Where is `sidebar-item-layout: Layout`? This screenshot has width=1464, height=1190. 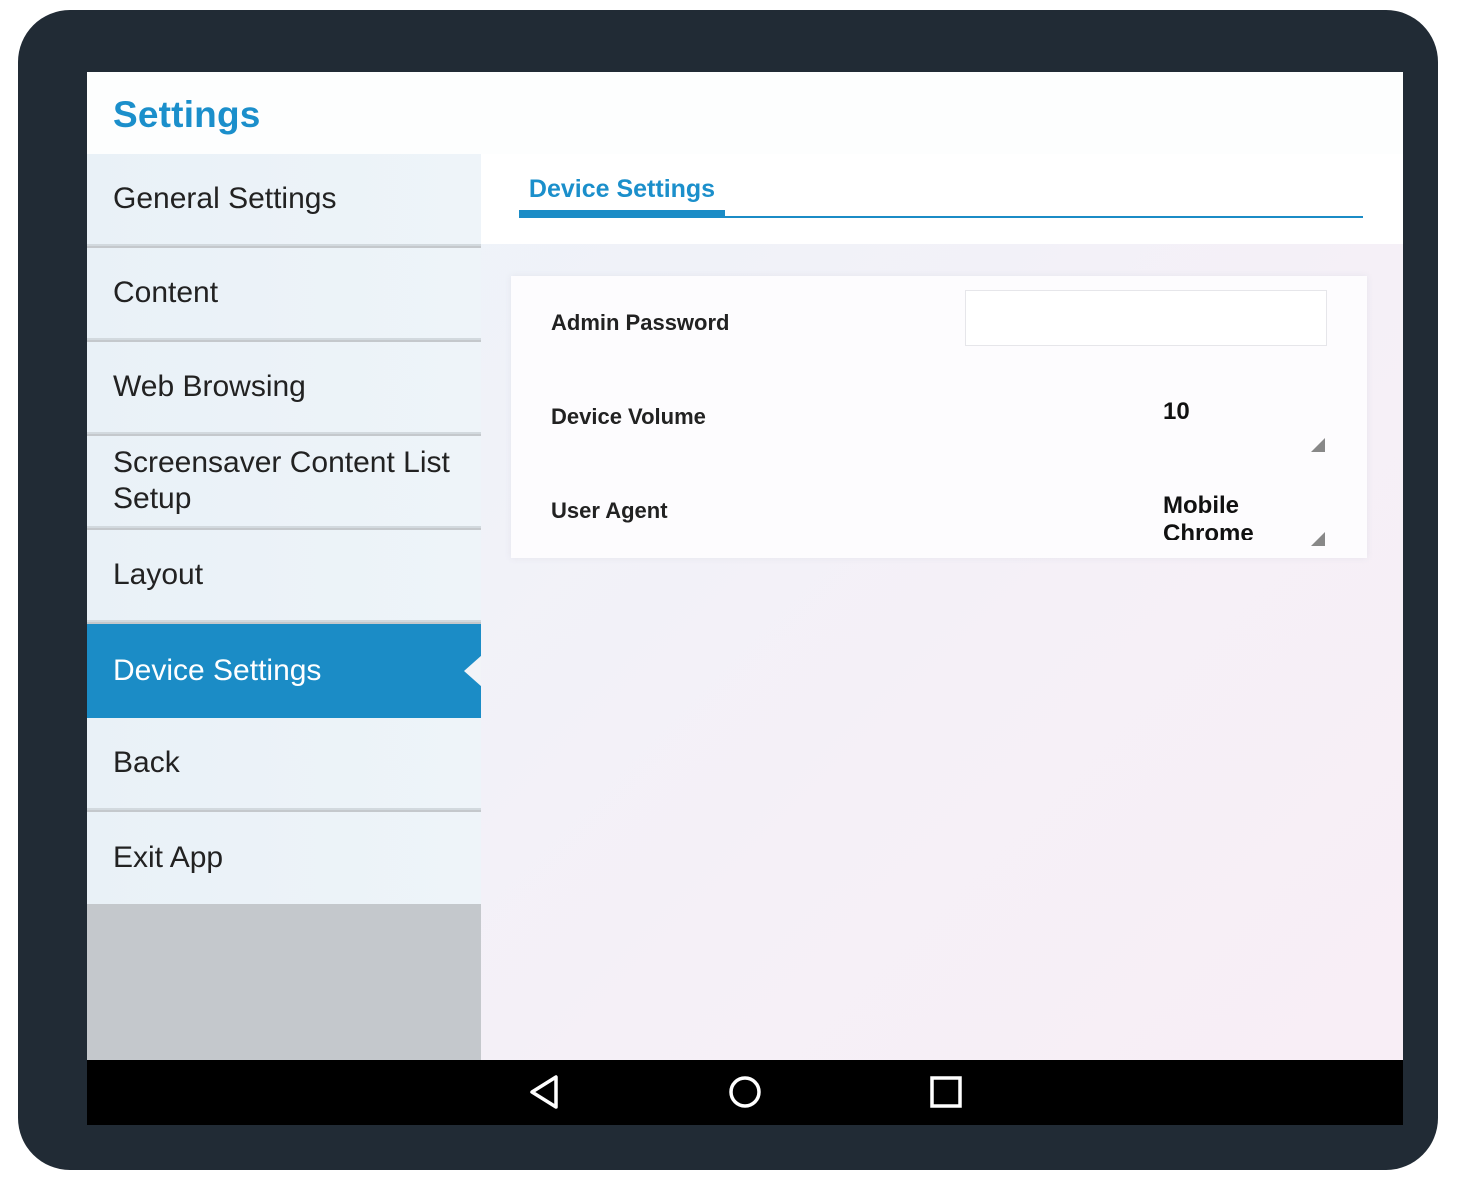 sidebar-item-layout: Layout is located at coordinates (284, 576).